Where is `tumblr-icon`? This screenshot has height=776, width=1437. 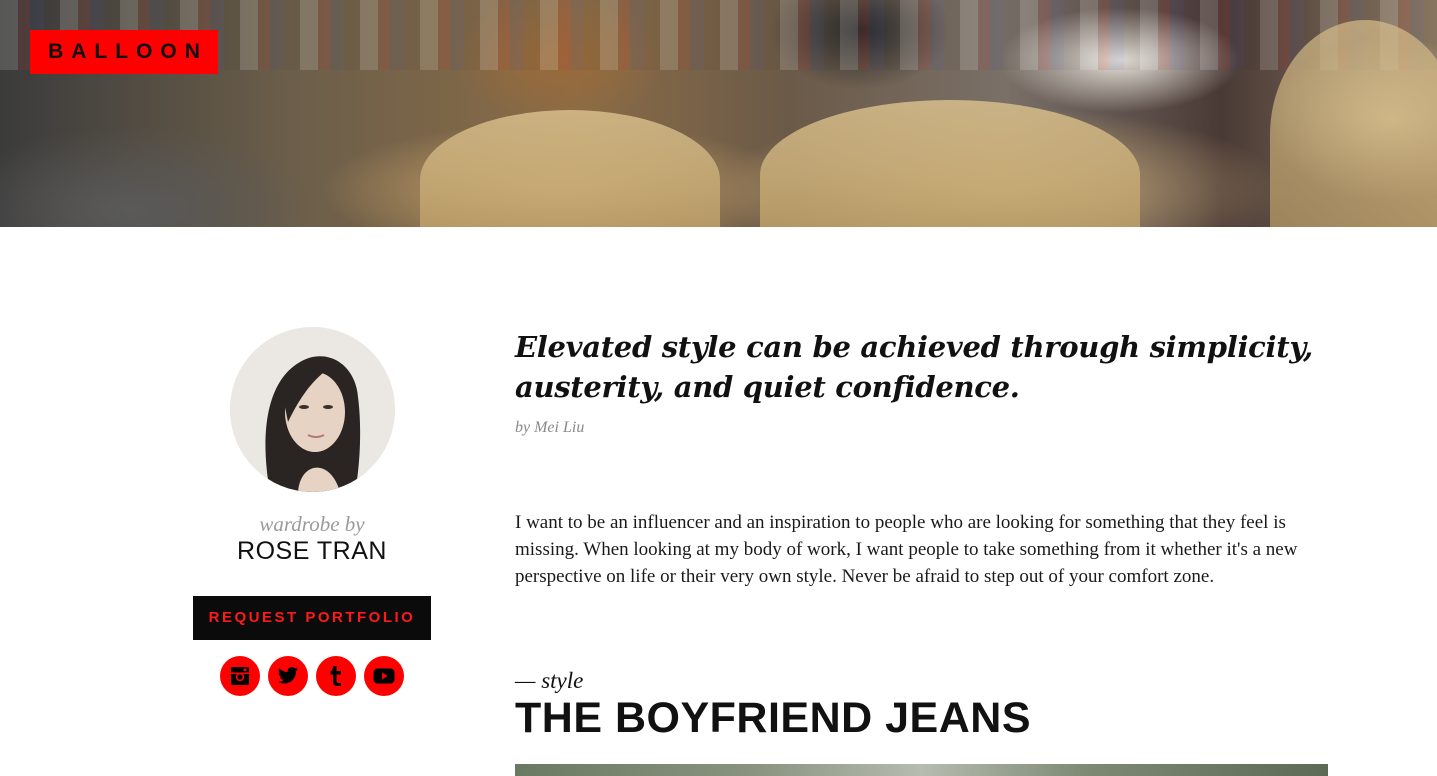 tumblr-icon is located at coordinates (335, 676).